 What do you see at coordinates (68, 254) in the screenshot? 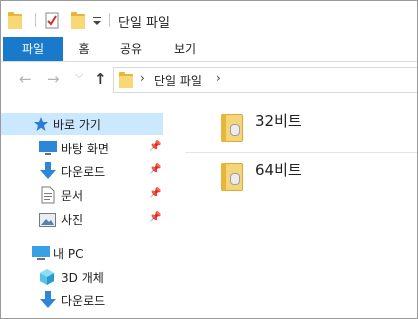
I see `sidebar-item-label: 내 PC` at bounding box center [68, 254].